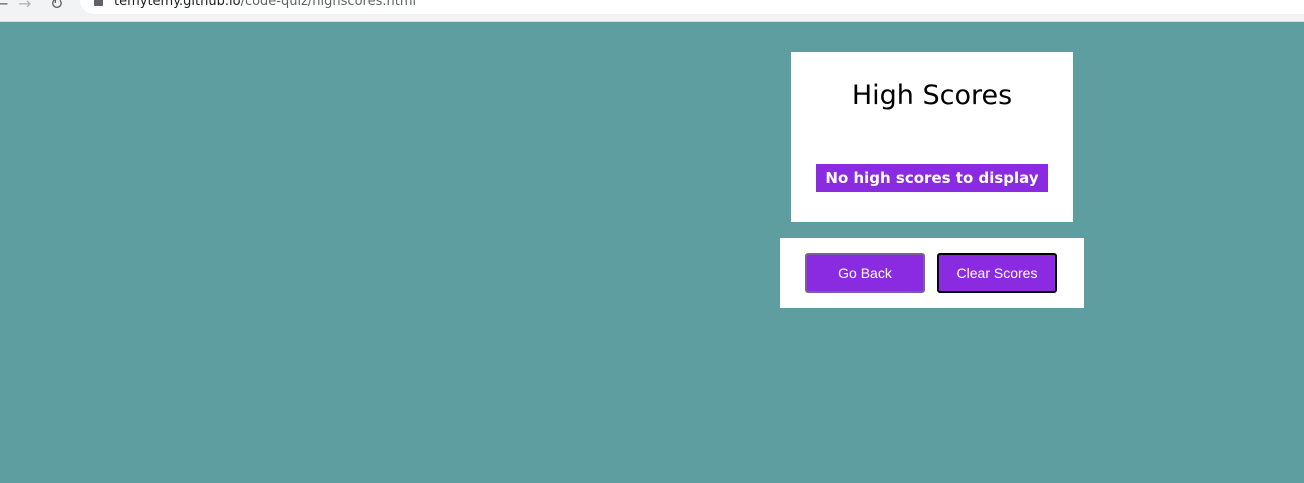 This screenshot has width=1304, height=483. I want to click on page-title: High Scores, so click(932, 95).